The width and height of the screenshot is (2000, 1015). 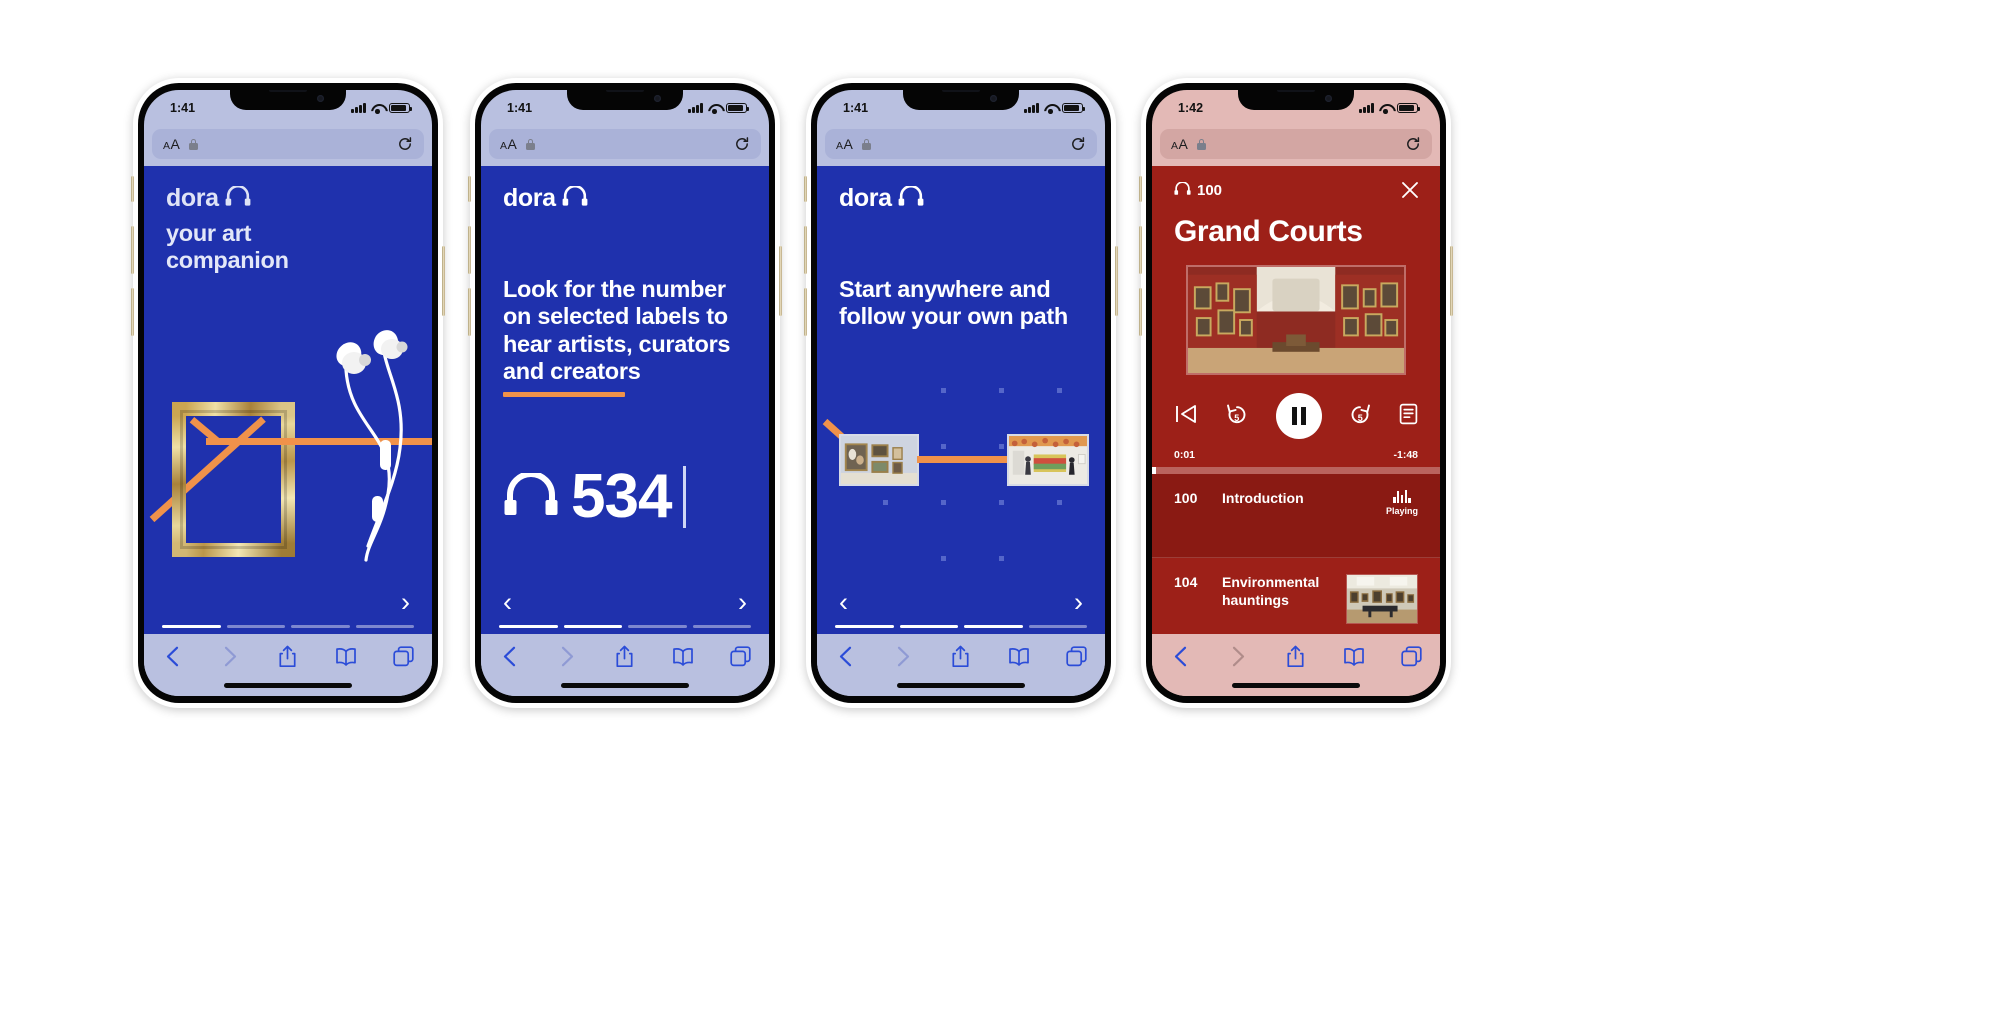 I want to click on headphones-icon, so click(x=238, y=198).